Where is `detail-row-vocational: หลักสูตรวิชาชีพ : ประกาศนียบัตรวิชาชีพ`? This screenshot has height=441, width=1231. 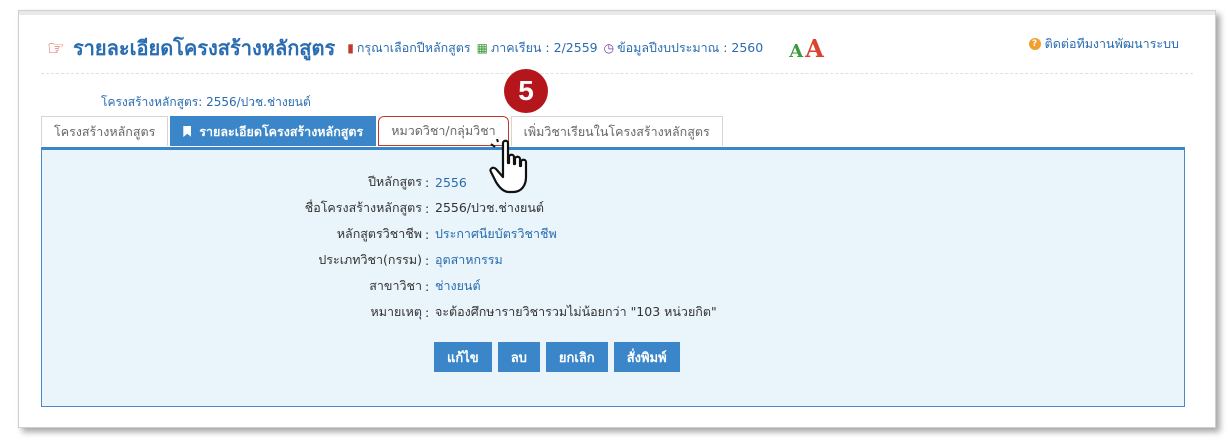
detail-row-vocational: หลักสูตรวิชาชีพ : ประกาศนียบัตรวิชาชีพ is located at coordinates (613, 234).